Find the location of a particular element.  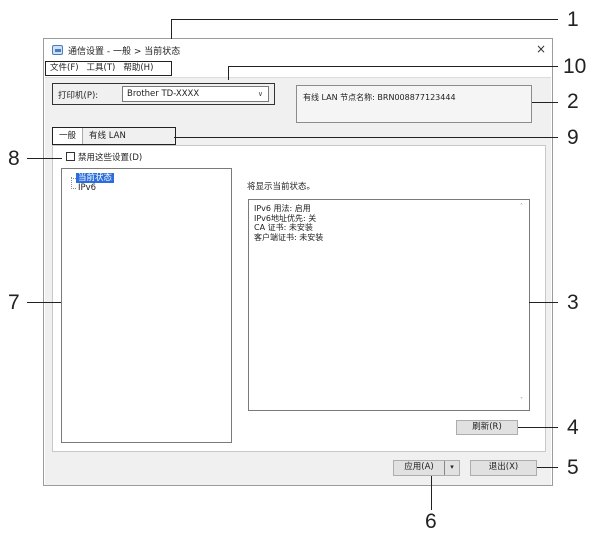

callout-number: 5 is located at coordinates (573, 467).